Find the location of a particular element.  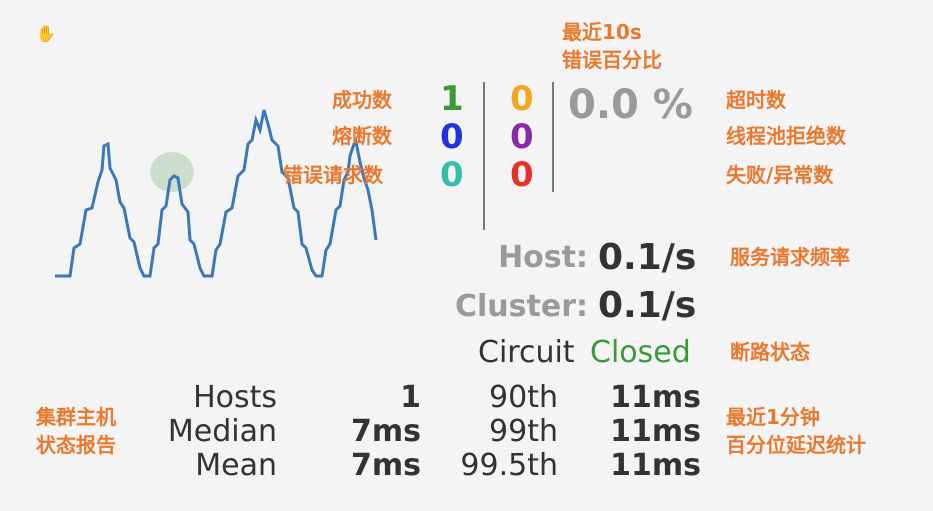

annotation-host-report-line2: 状态报告 is located at coordinates (76, 445).